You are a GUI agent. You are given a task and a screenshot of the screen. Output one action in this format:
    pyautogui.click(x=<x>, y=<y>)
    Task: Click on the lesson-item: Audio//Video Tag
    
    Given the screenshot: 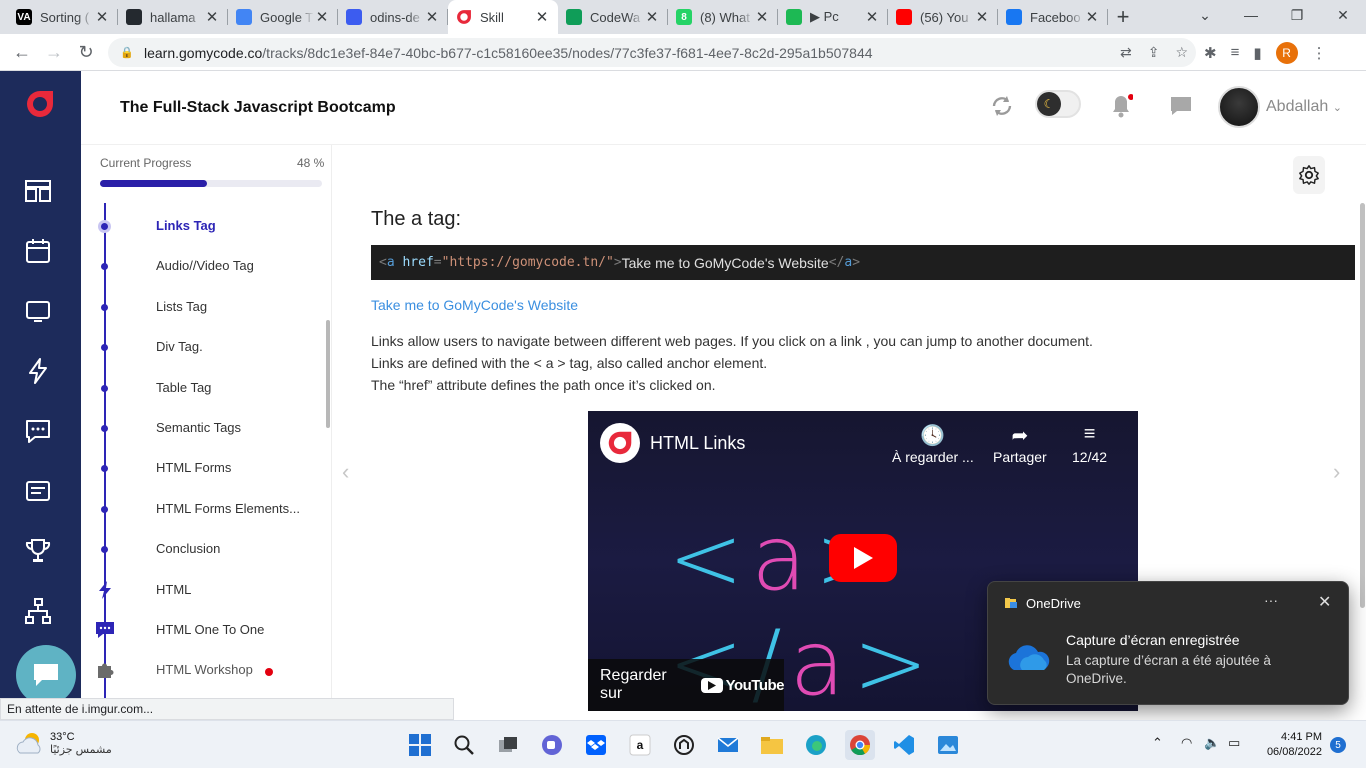 What is the action you would take?
    pyautogui.click(x=201, y=266)
    